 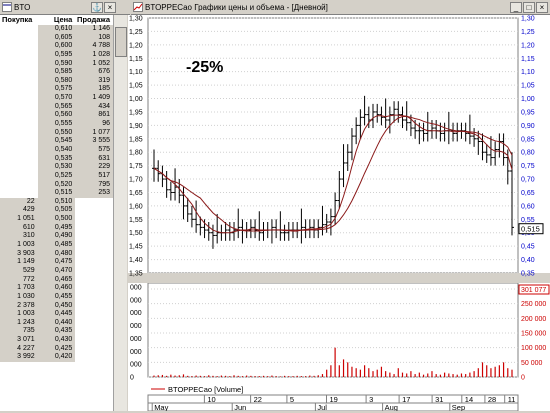 I want to click on bid-volume-cell: 610, so click(x=19, y=228).